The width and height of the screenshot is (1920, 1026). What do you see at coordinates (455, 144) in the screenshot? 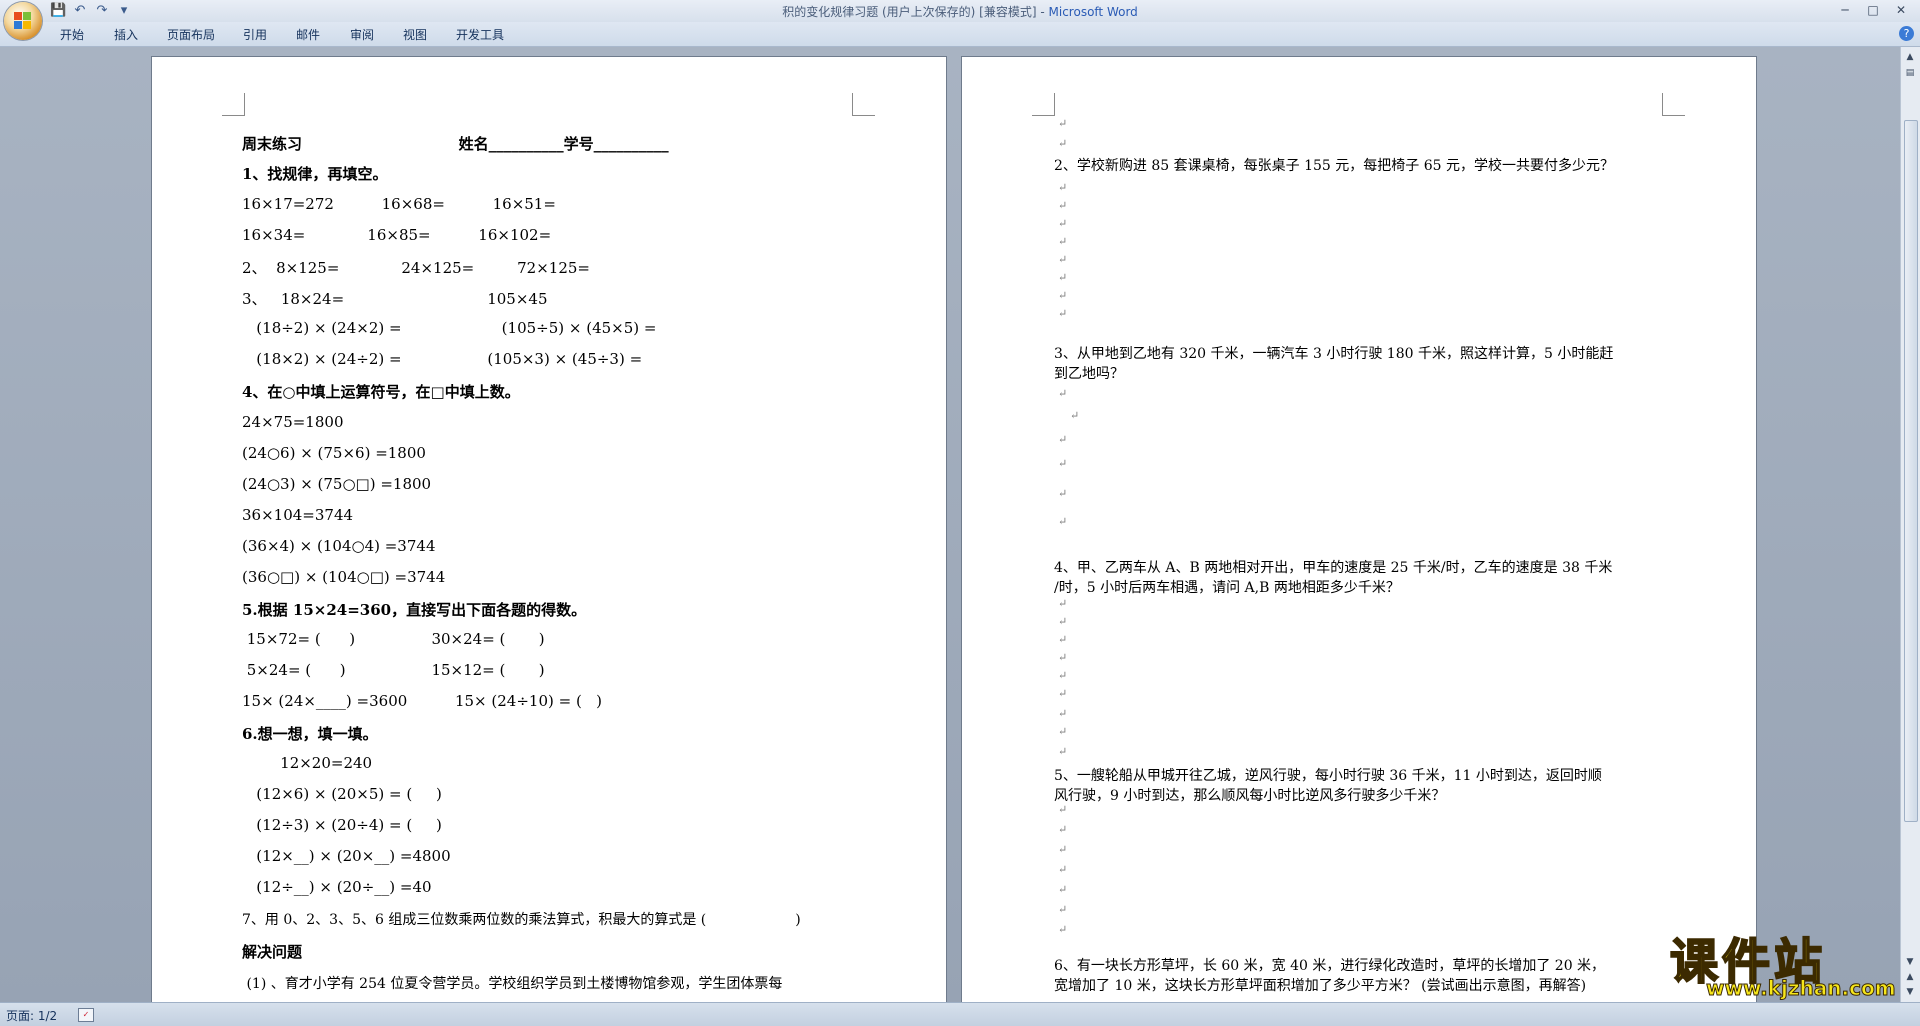
I see `doc-heading: 周末练习 姓名__________学号__________` at bounding box center [455, 144].